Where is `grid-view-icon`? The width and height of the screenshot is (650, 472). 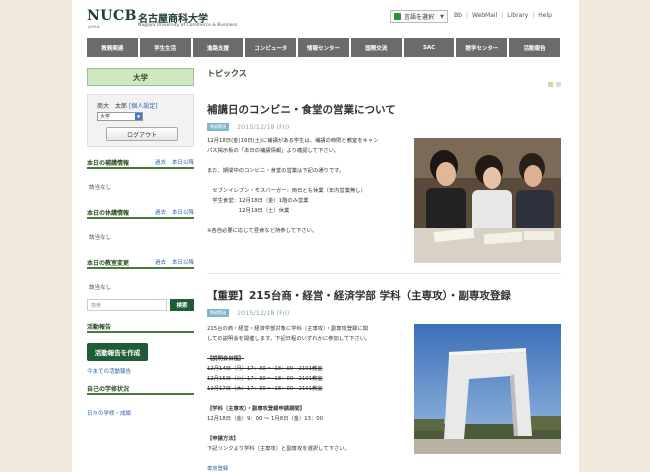 grid-view-icon is located at coordinates (550, 84).